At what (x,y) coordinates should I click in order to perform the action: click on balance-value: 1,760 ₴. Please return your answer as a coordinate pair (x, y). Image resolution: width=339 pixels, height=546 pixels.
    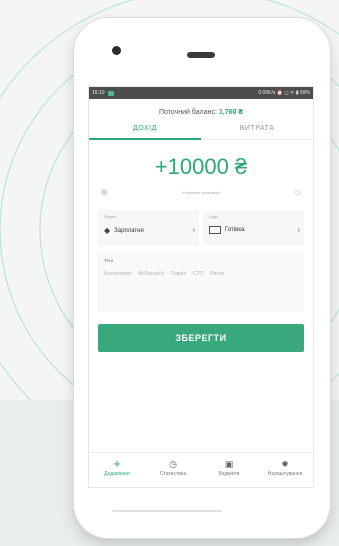
    Looking at the image, I should click on (231, 112).